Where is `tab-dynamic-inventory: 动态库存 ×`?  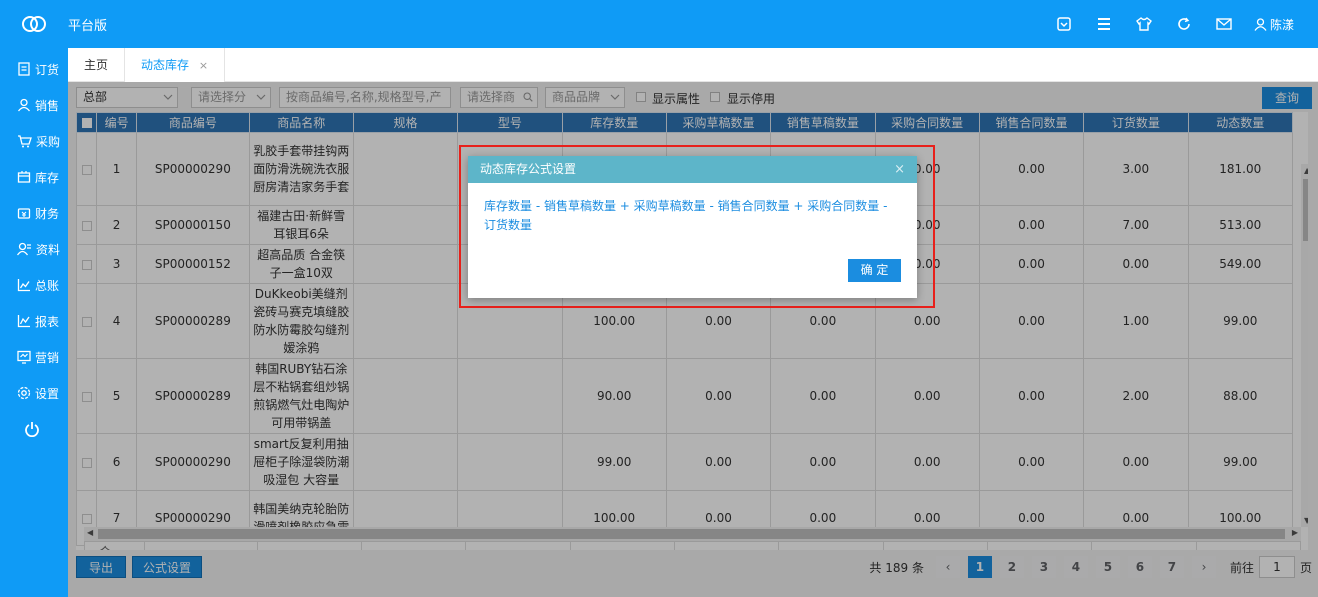
tab-dynamic-inventory: 动态库存 × is located at coordinates (175, 65).